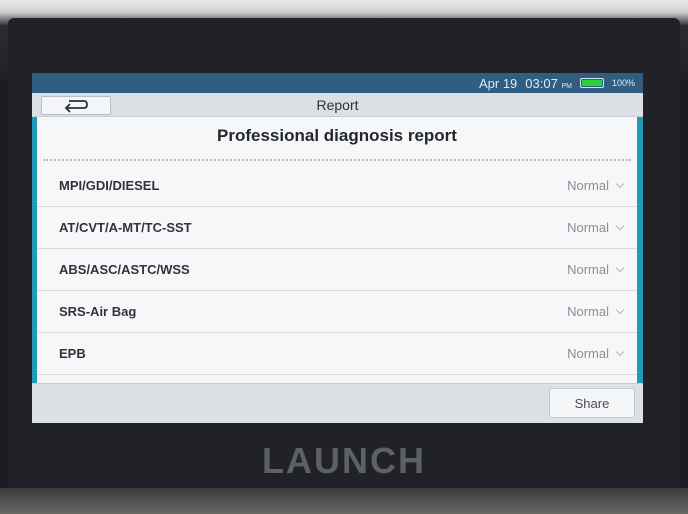  Describe the element at coordinates (566, 86) in the screenshot. I see `status-ampm: PM` at that location.